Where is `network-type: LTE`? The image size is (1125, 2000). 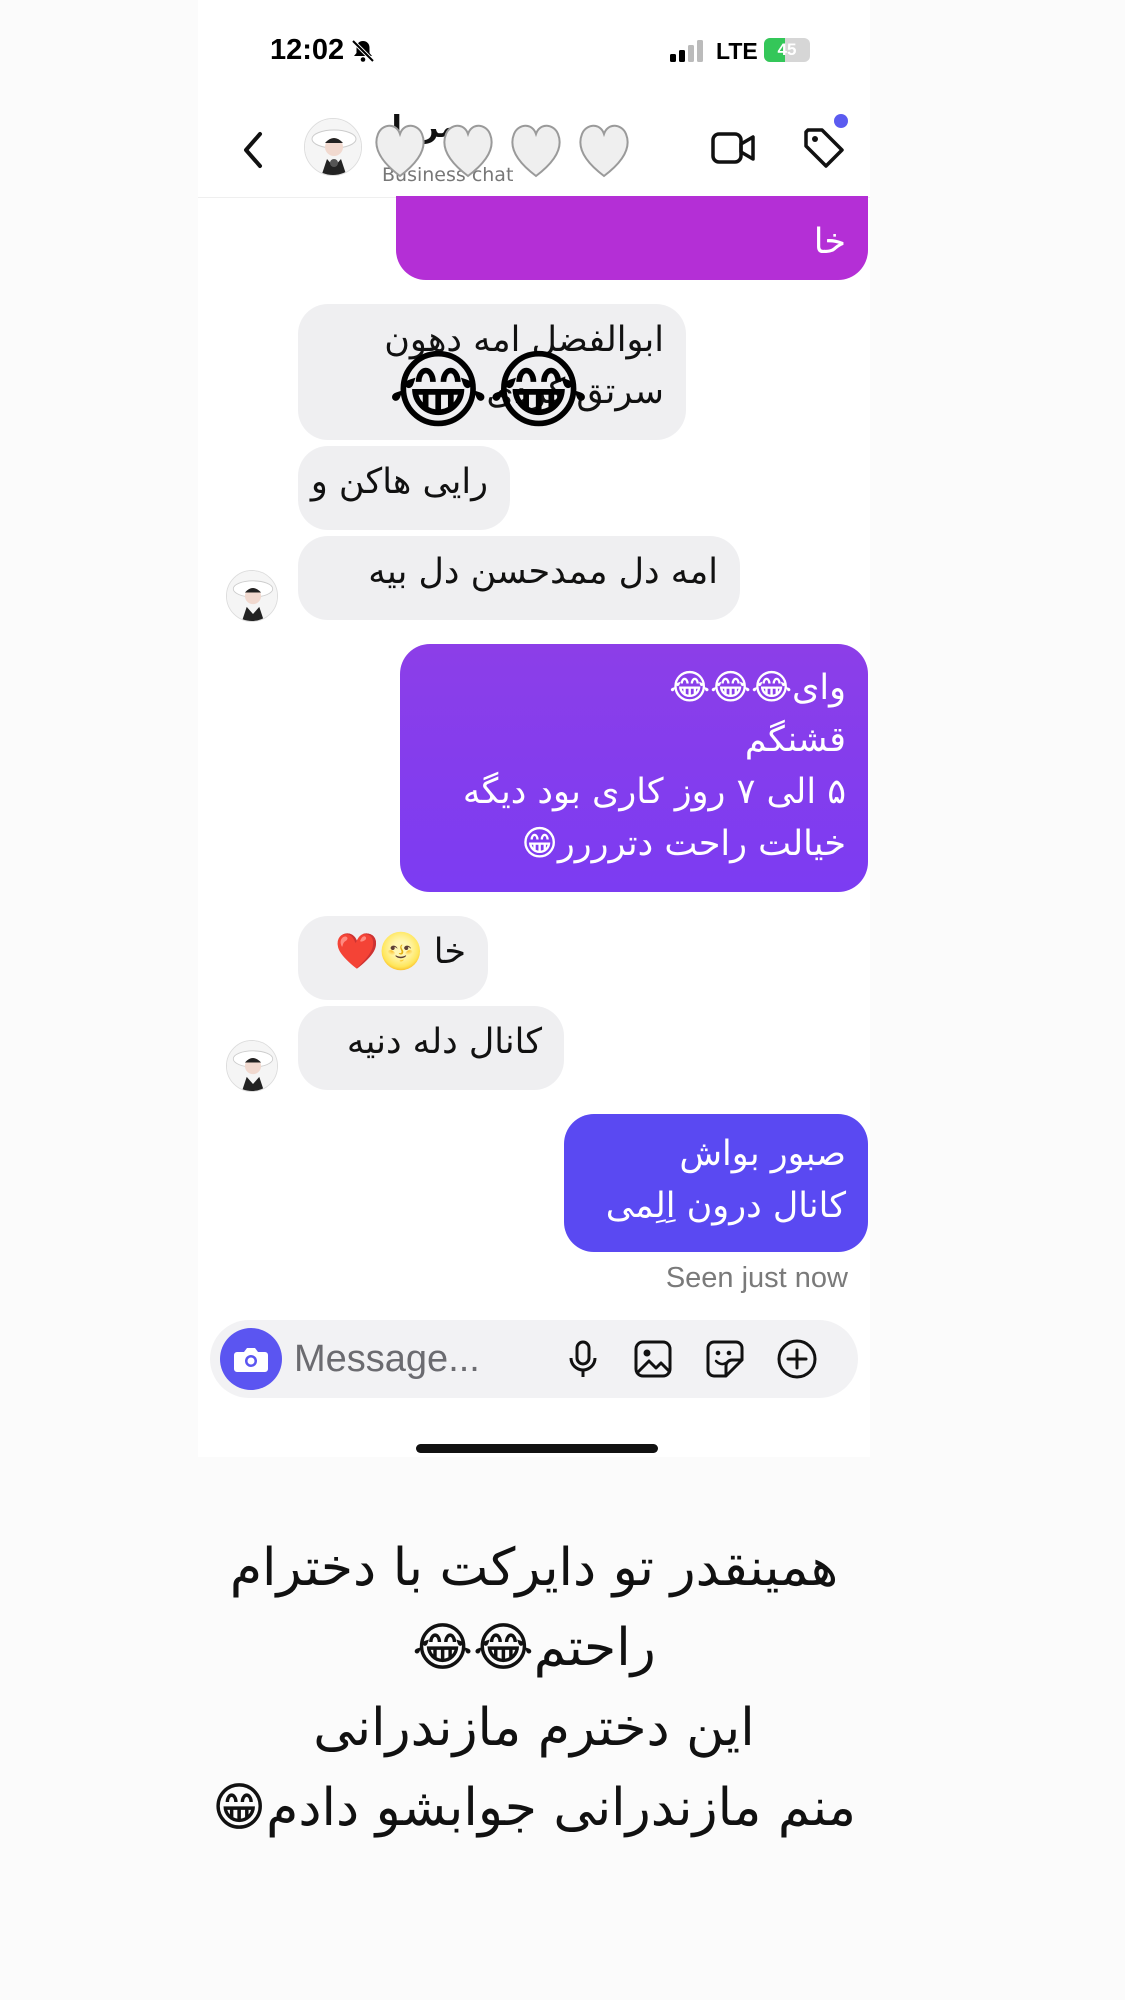
network-type: LTE is located at coordinates (737, 51).